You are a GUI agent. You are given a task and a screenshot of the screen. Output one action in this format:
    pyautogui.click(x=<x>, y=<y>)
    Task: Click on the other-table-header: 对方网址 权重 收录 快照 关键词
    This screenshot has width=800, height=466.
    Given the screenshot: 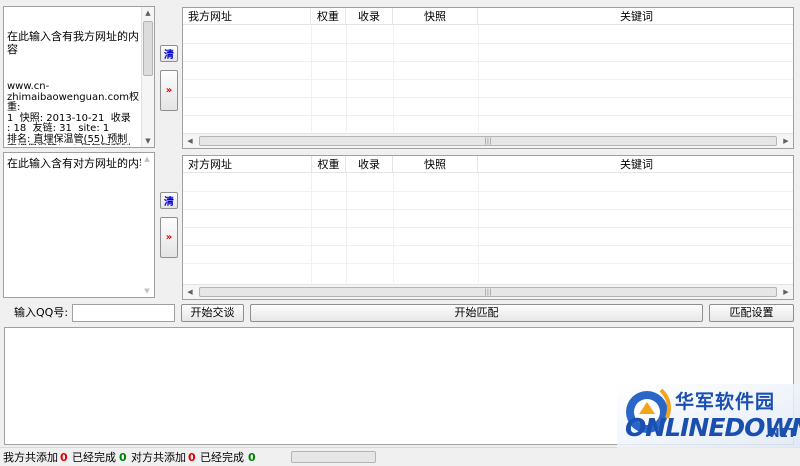 What is the action you would take?
    pyautogui.click(x=488, y=164)
    